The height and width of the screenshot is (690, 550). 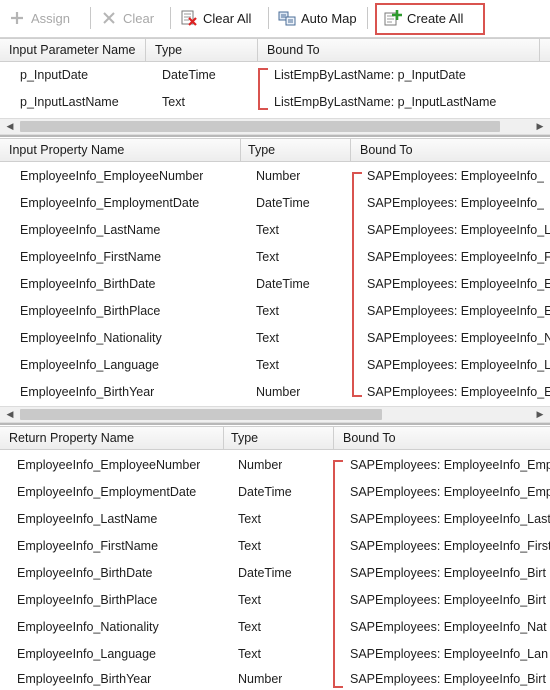 I want to click on parameter-name: p_InputLastName, so click(x=69, y=102).